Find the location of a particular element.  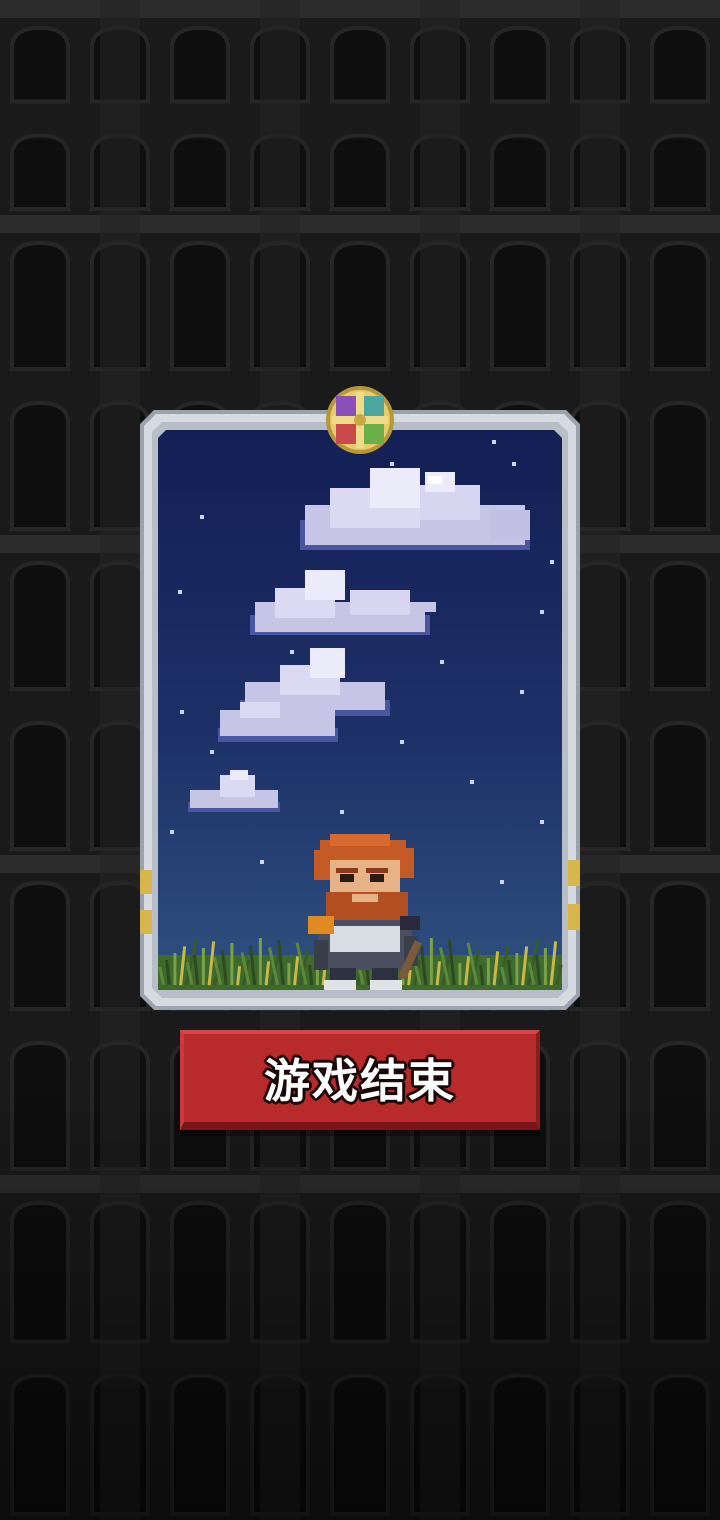

game-over-button: 游戏结束 is located at coordinates (360, 1080).